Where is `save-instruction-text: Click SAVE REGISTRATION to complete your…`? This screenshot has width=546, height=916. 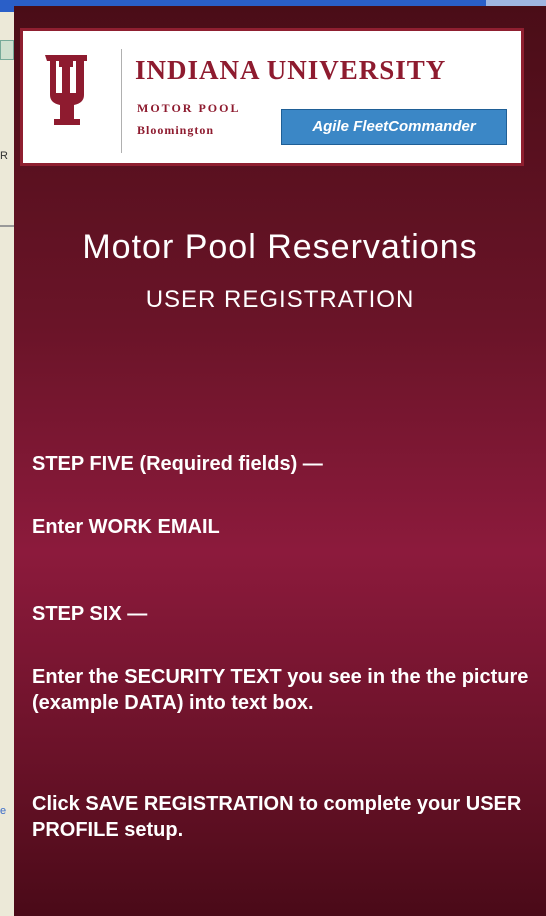
save-instruction-text: Click SAVE REGISTRATION to complete your… is located at coordinates (277, 817).